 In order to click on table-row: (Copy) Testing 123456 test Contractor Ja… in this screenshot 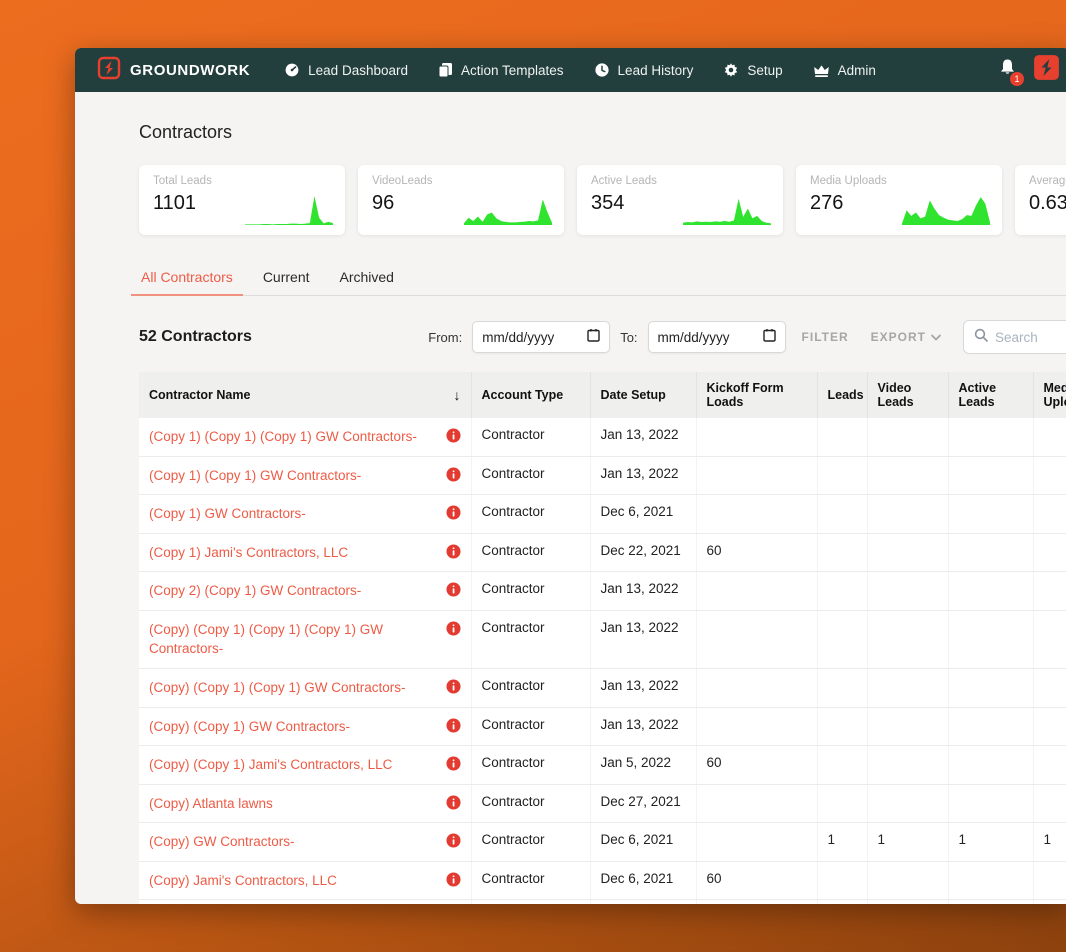, I will do `click(602, 901)`.